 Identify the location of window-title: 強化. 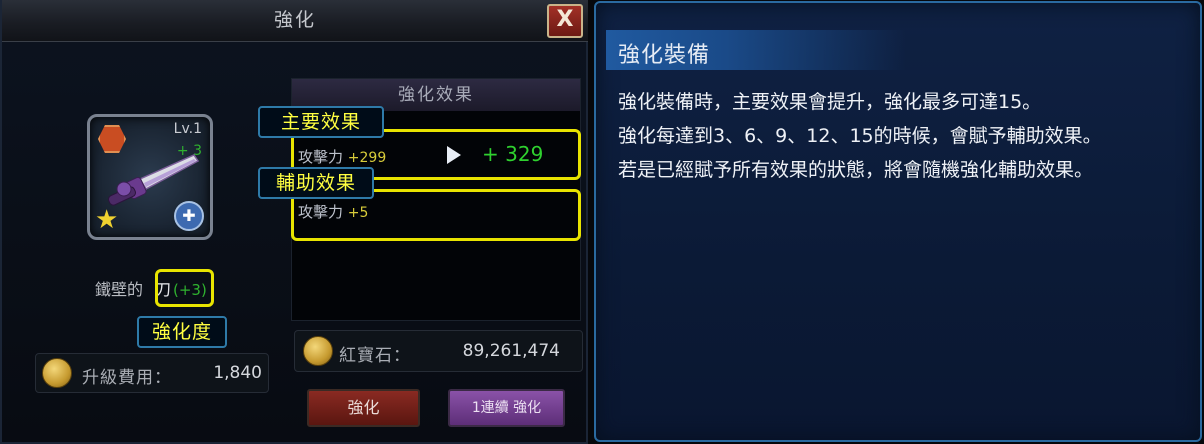
(294, 20).